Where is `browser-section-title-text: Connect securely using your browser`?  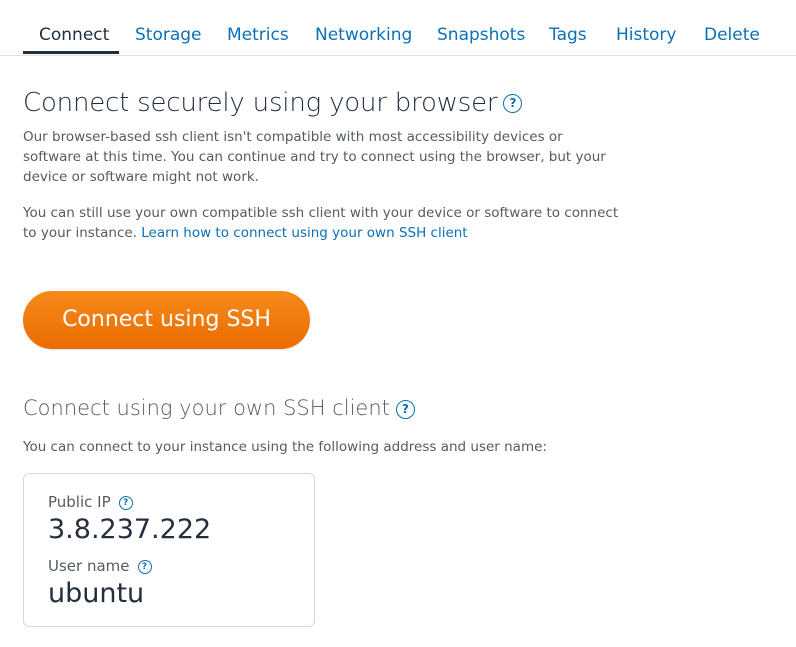 browser-section-title-text: Connect securely using your browser is located at coordinates (260, 103).